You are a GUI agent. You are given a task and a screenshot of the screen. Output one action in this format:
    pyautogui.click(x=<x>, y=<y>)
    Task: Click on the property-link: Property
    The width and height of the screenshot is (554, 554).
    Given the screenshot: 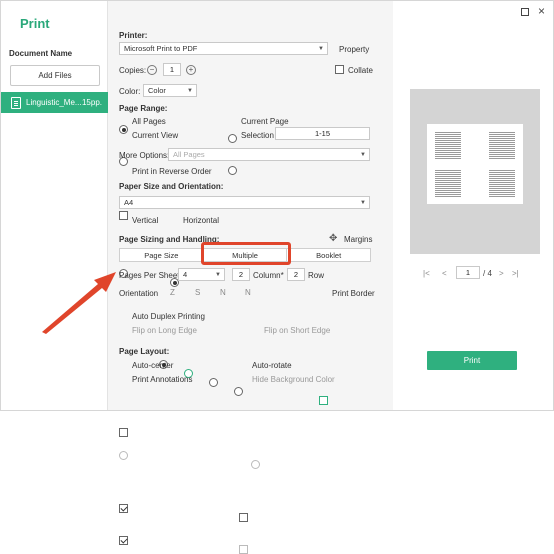 What is the action you would take?
    pyautogui.click(x=354, y=49)
    